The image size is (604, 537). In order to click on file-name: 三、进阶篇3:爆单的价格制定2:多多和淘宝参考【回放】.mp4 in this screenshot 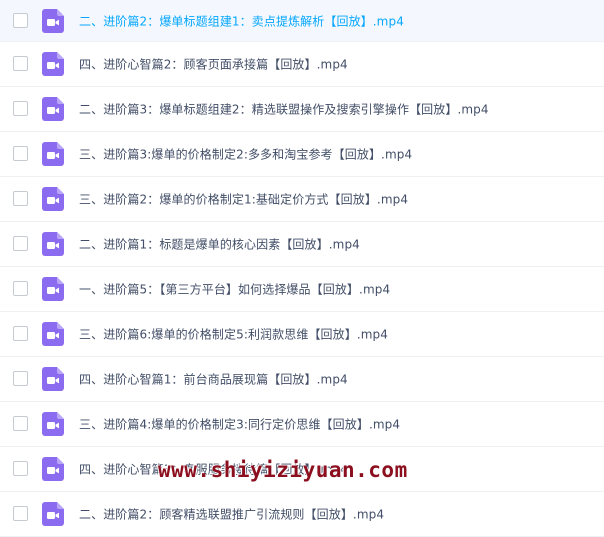, I will do `click(245, 154)`.